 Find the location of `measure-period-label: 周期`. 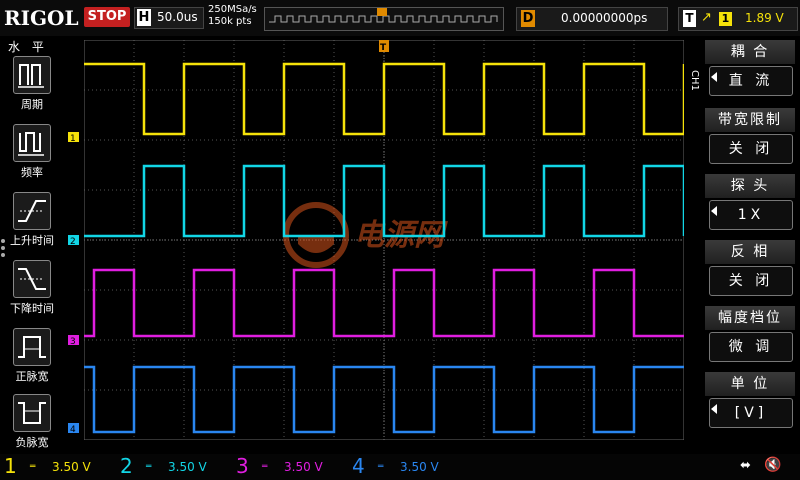

measure-period-label: 周期 is located at coordinates (32, 104).